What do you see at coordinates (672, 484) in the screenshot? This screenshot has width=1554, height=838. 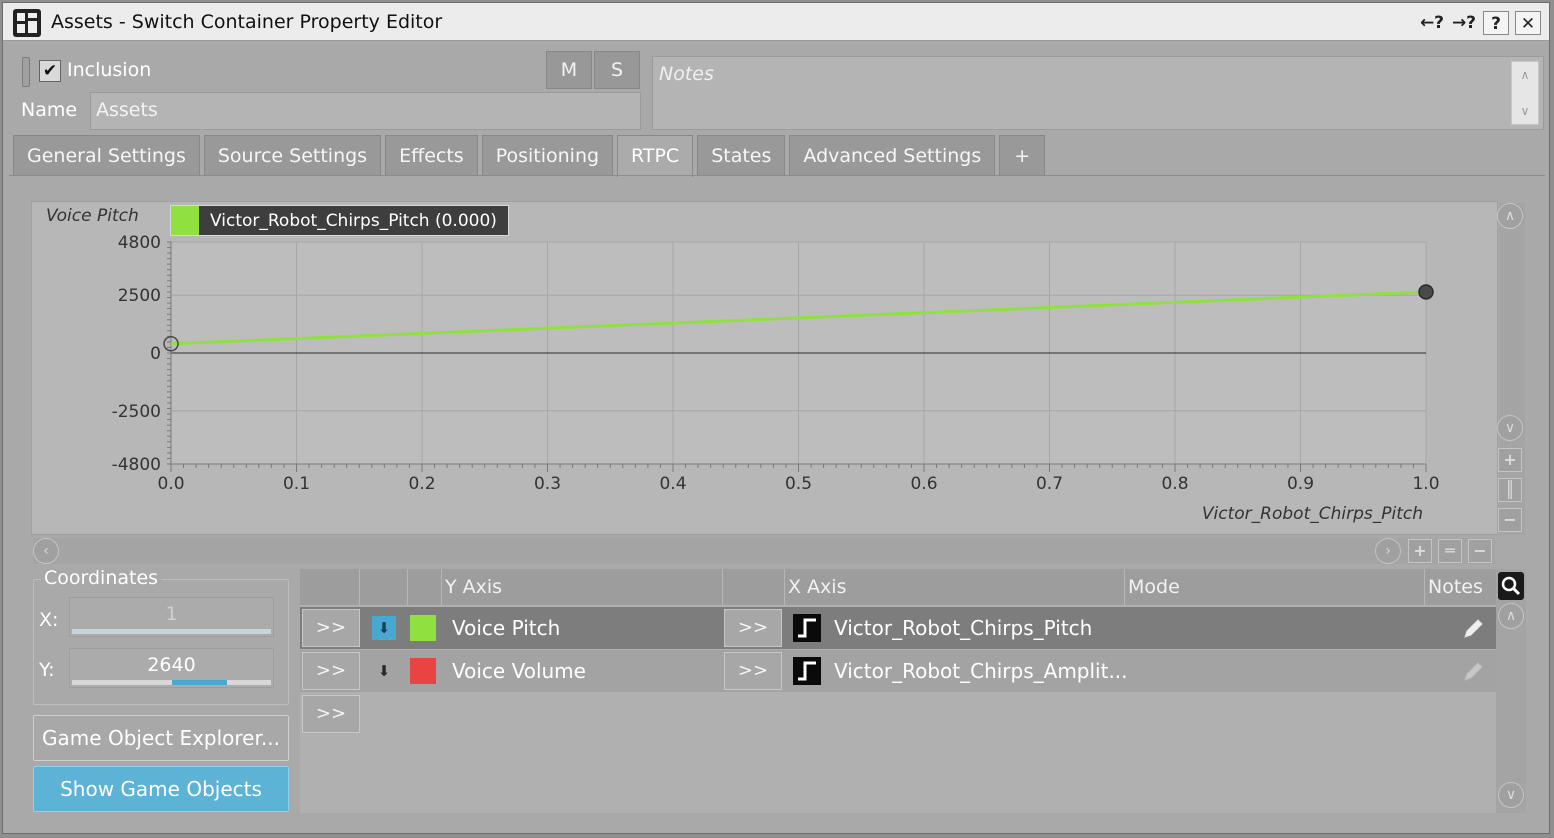 I see `x-tick-label: 0.4` at bounding box center [672, 484].